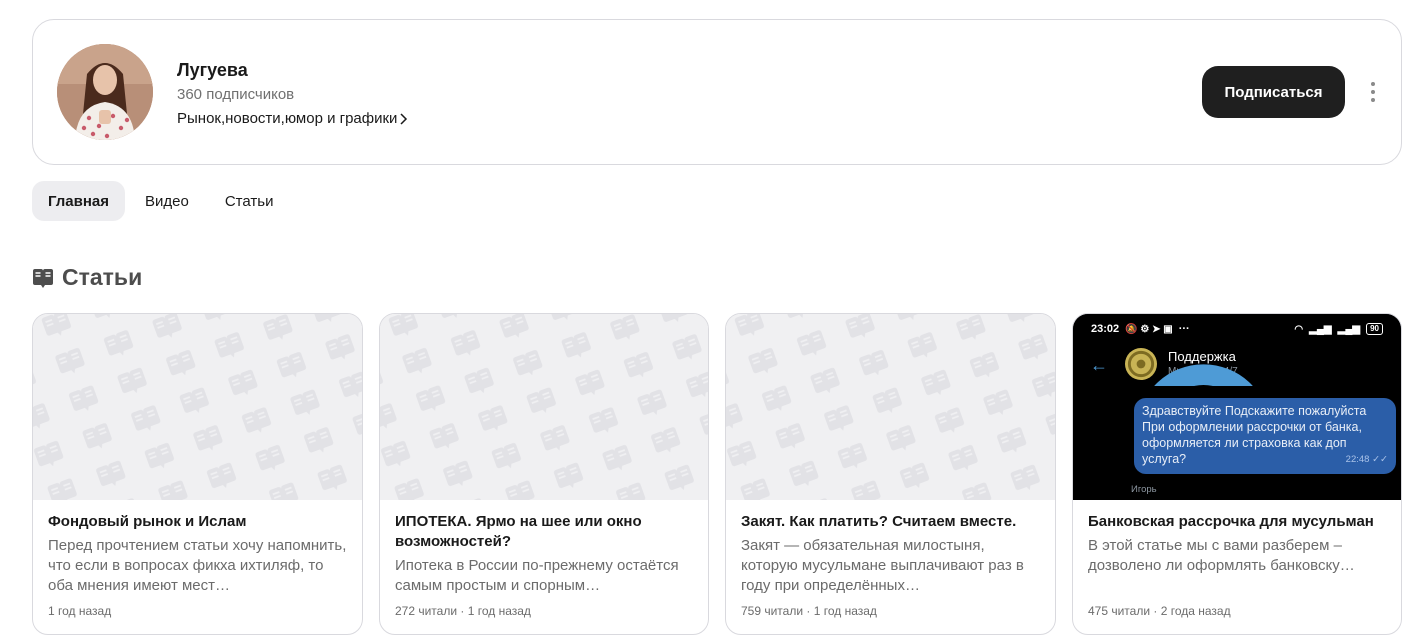  I want to click on article-title: Фондовый рынок и Ислам, so click(147, 521).